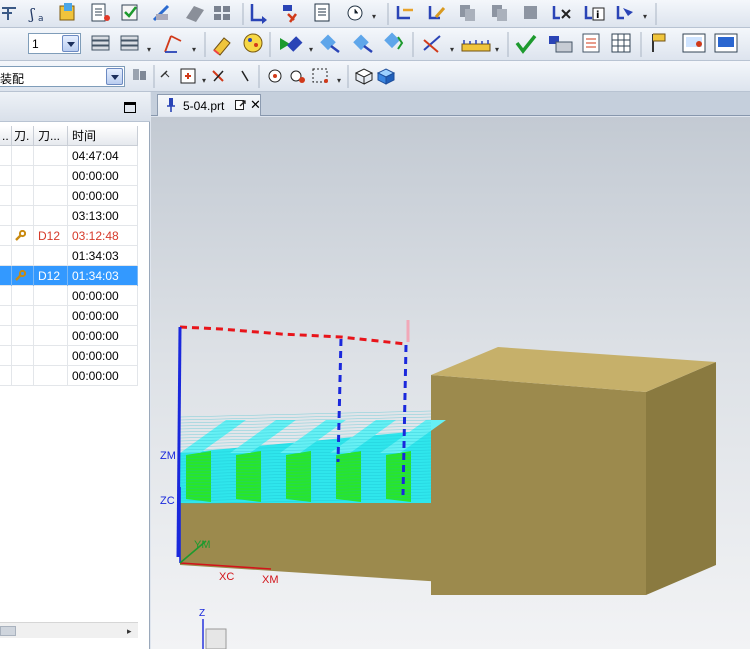 This screenshot has height=649, width=750. Describe the element at coordinates (624, 13) in the screenshot. I see `filter-path-icon` at that location.